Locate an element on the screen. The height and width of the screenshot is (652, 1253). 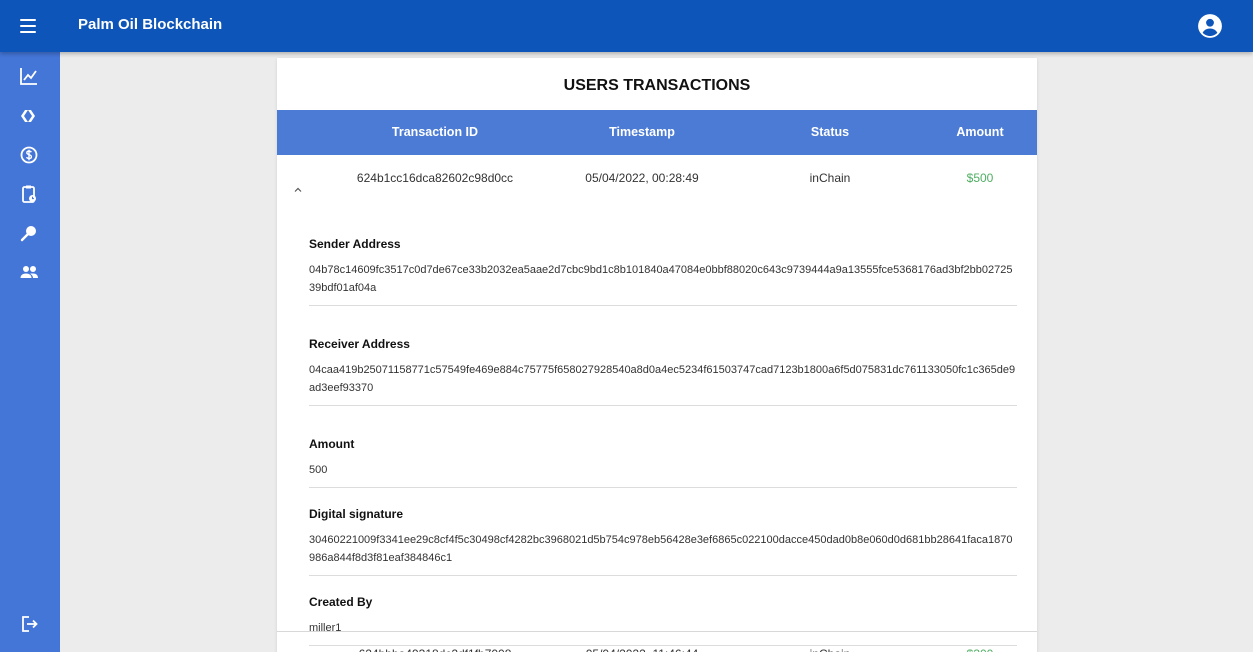
nav-blockchain is located at coordinates (29, 118).